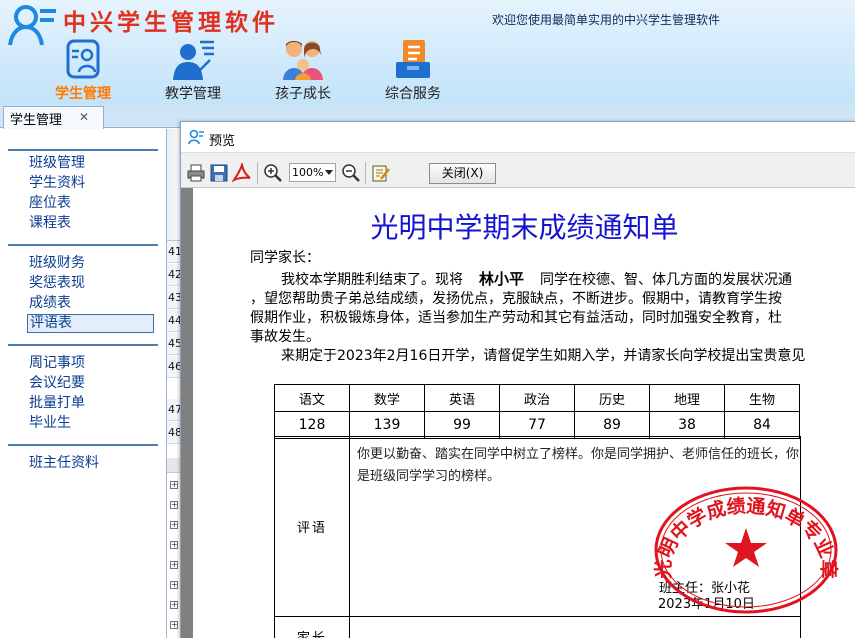  Describe the element at coordinates (196, 173) in the screenshot. I see `print-icon` at that location.